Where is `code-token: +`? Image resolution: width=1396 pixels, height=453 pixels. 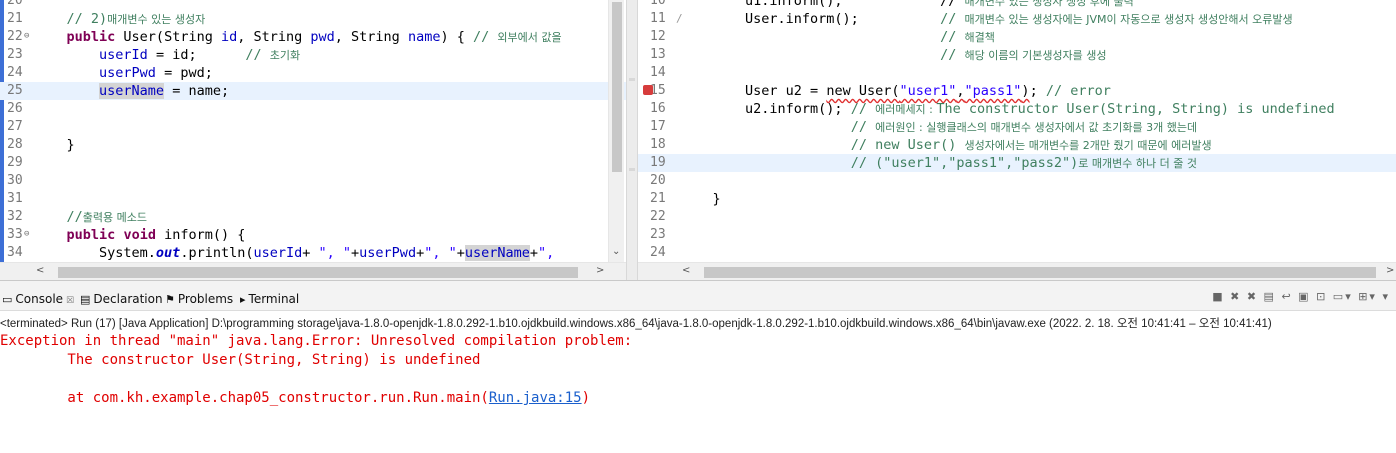 code-token: + is located at coordinates (534, 253).